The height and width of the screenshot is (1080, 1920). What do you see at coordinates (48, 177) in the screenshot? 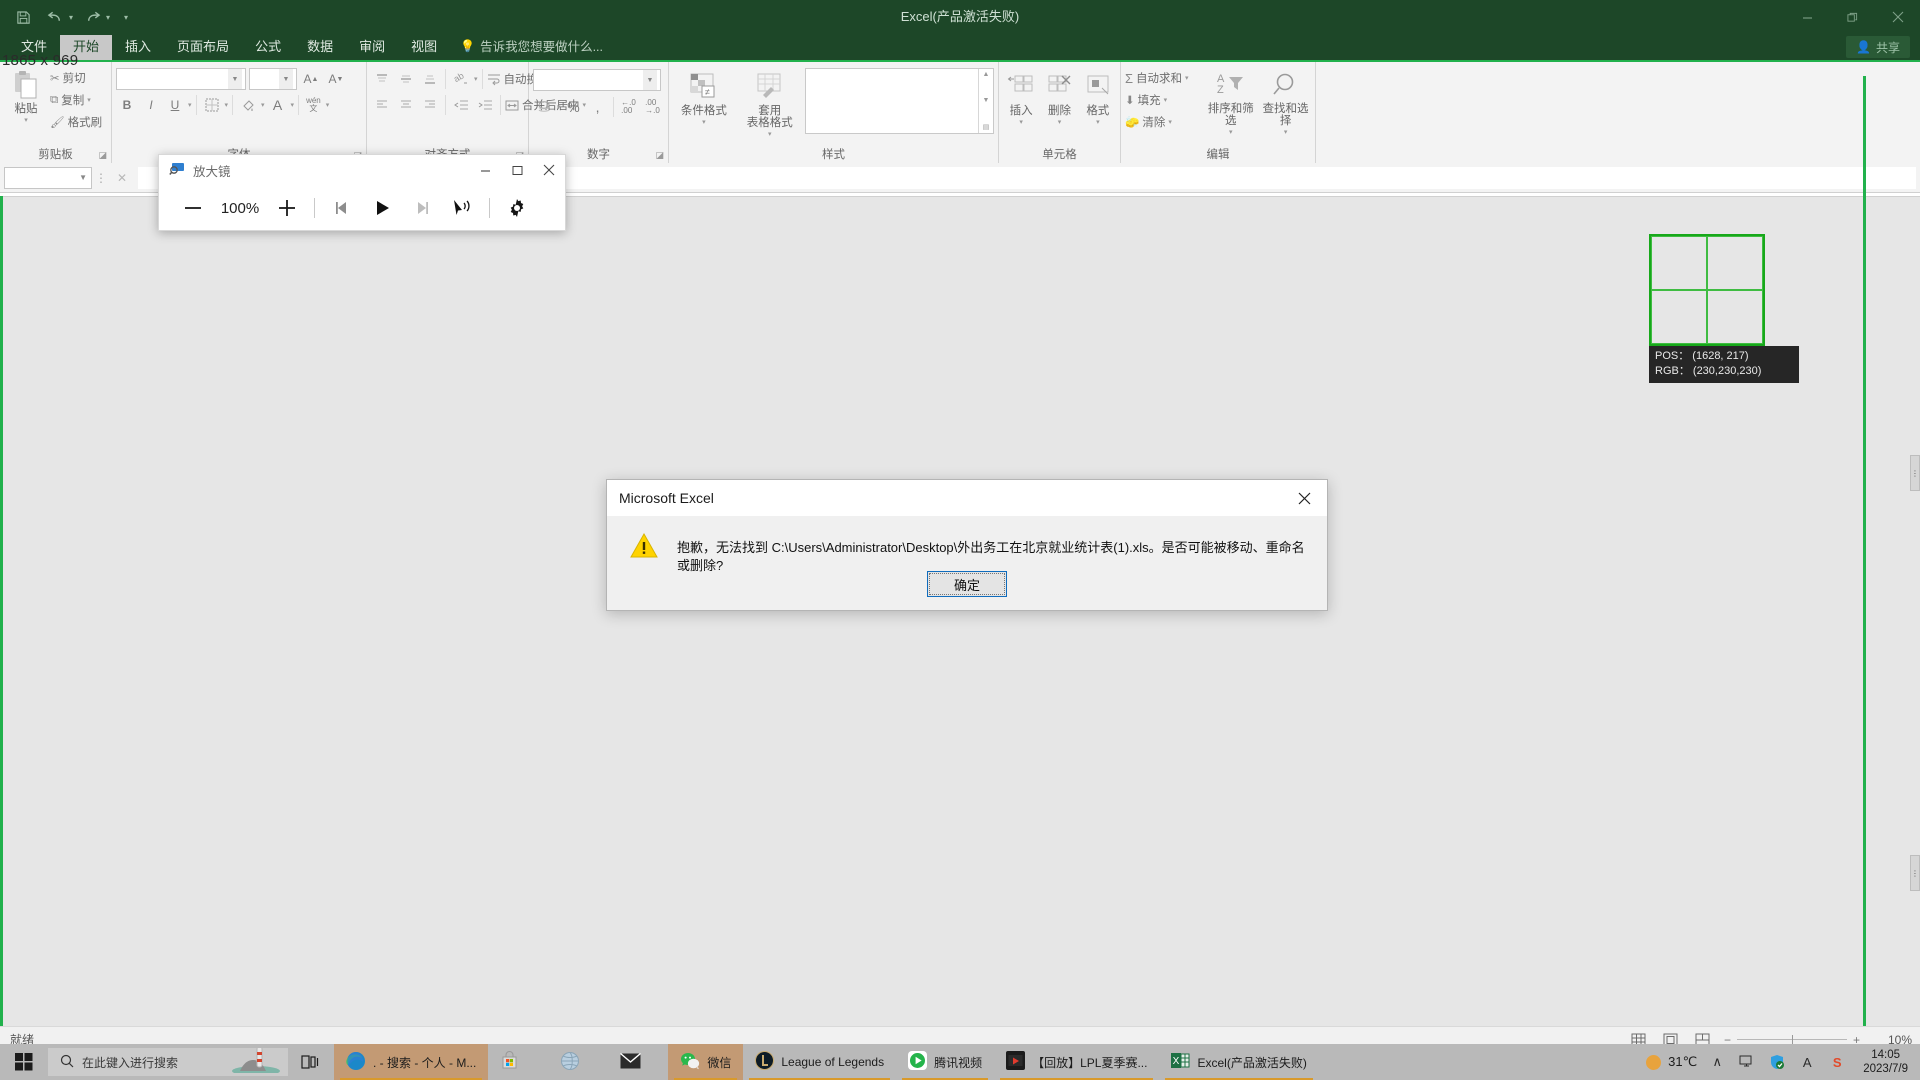
I see `name-box: ▼` at bounding box center [48, 177].